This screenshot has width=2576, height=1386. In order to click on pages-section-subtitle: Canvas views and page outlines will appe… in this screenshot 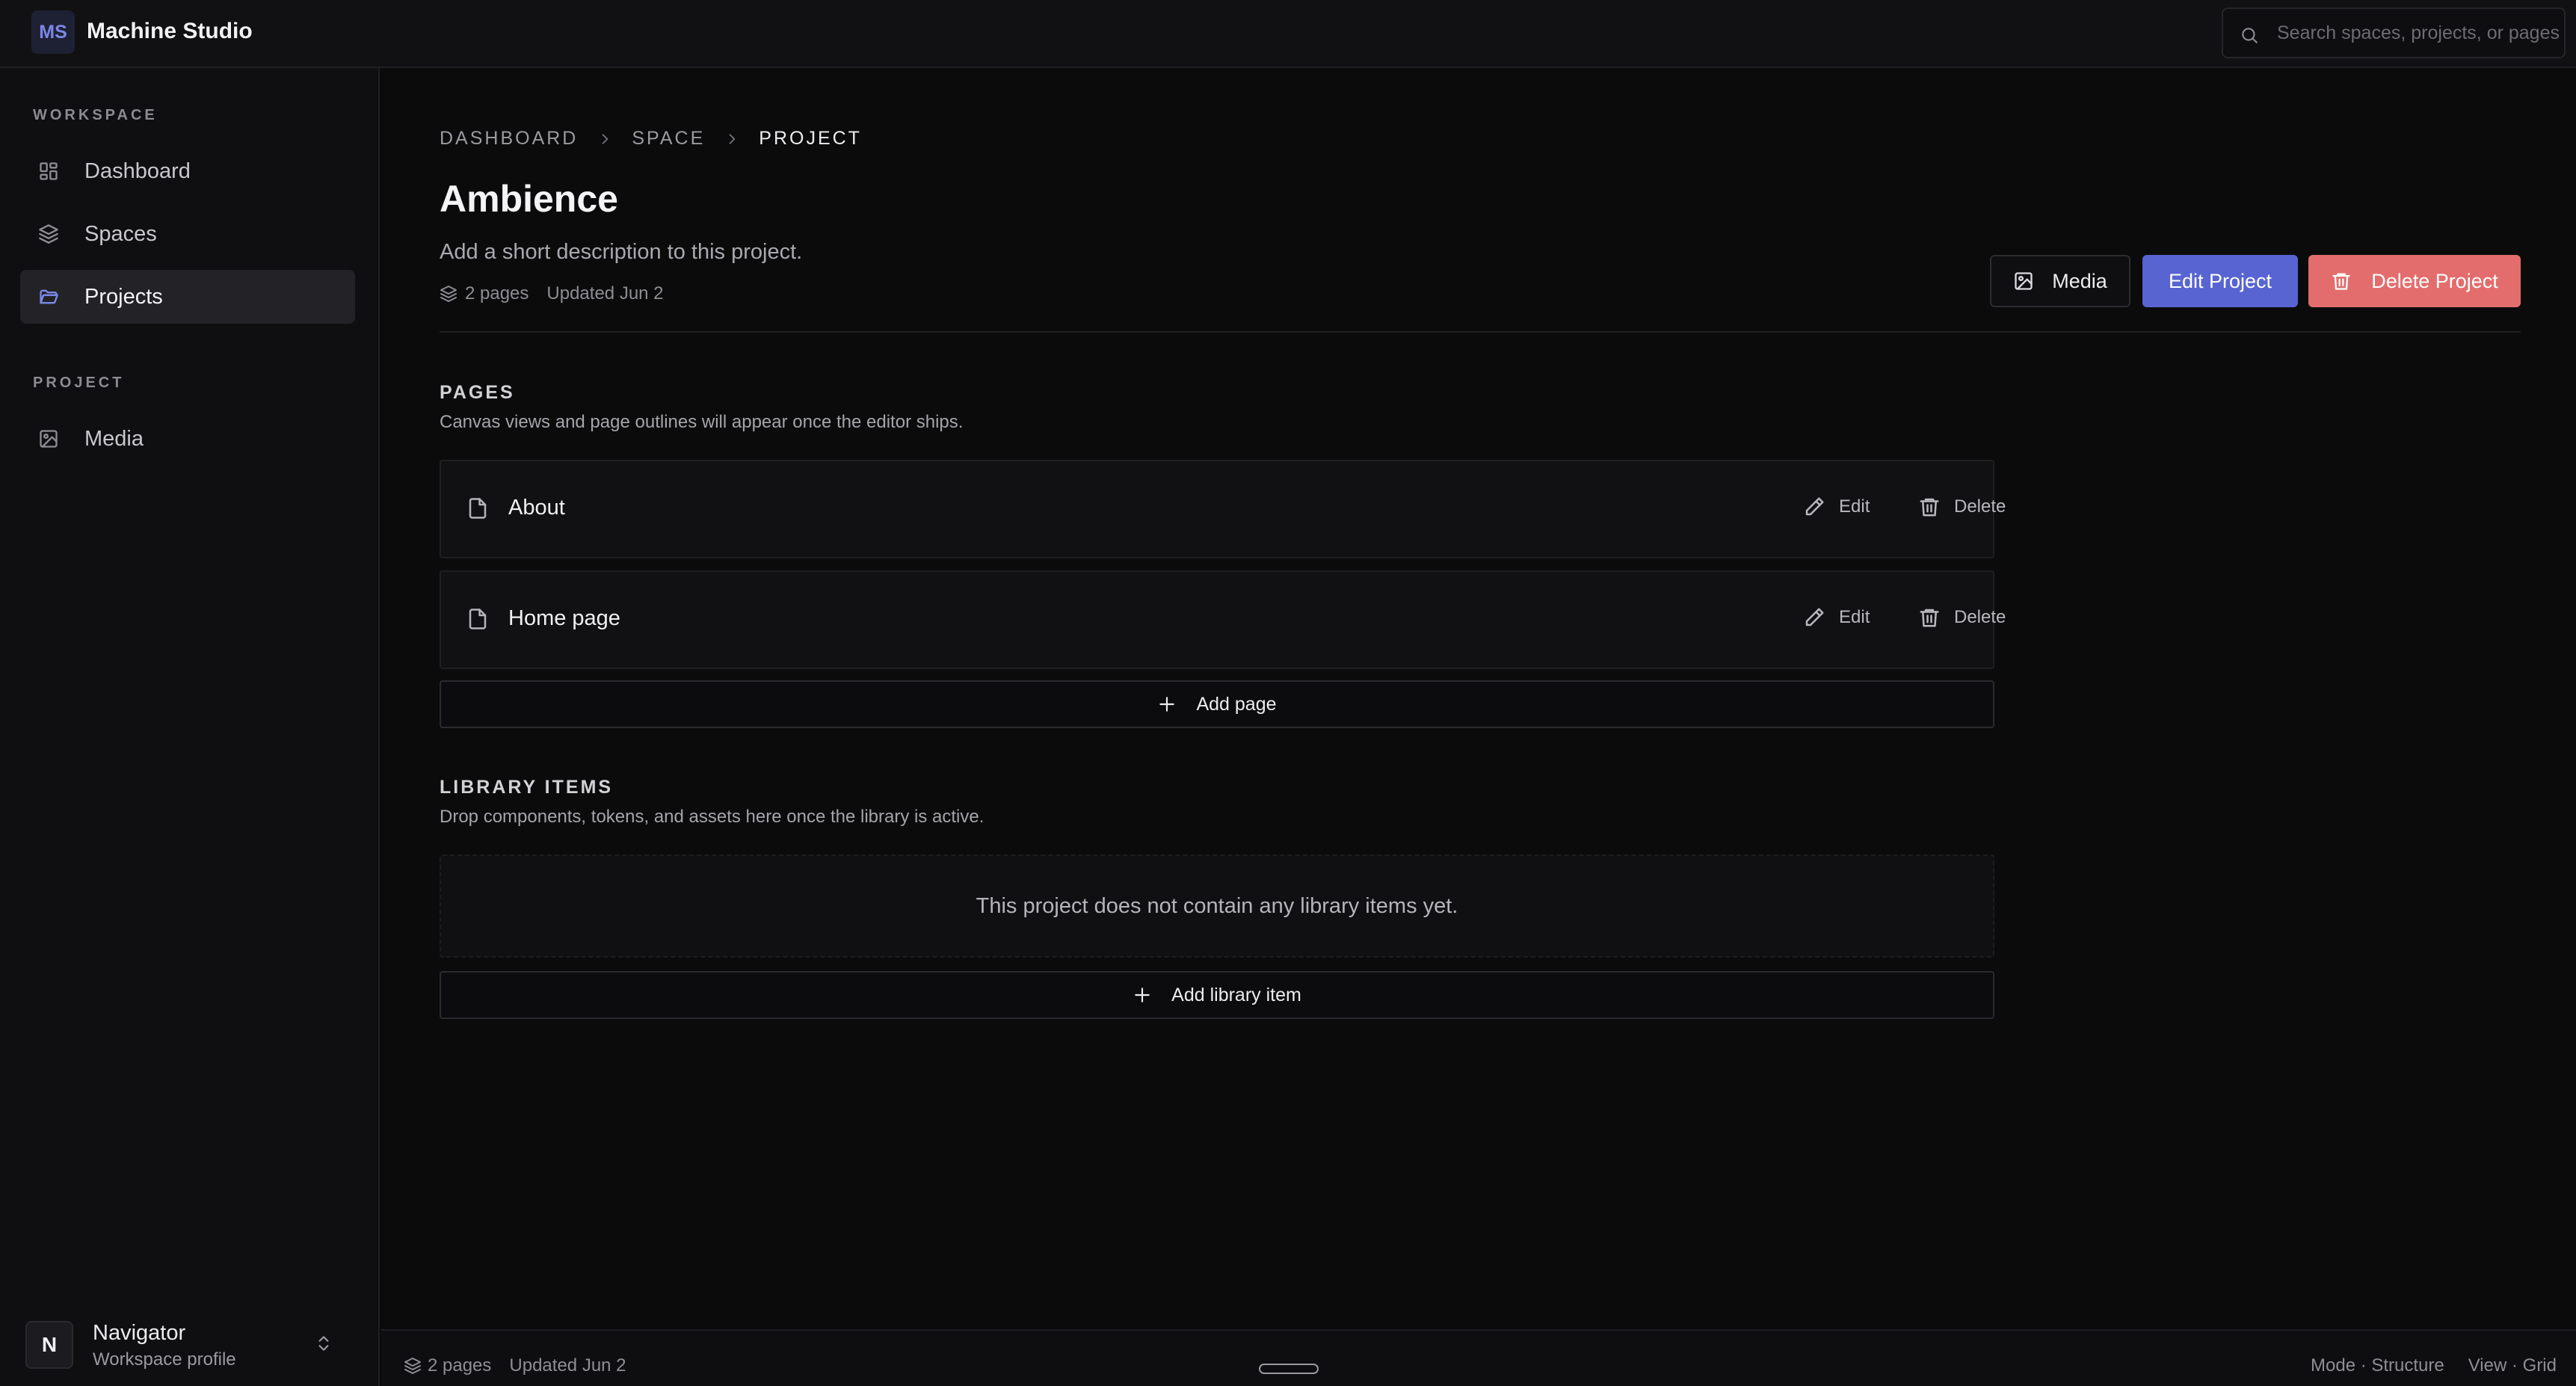, I will do `click(702, 422)`.